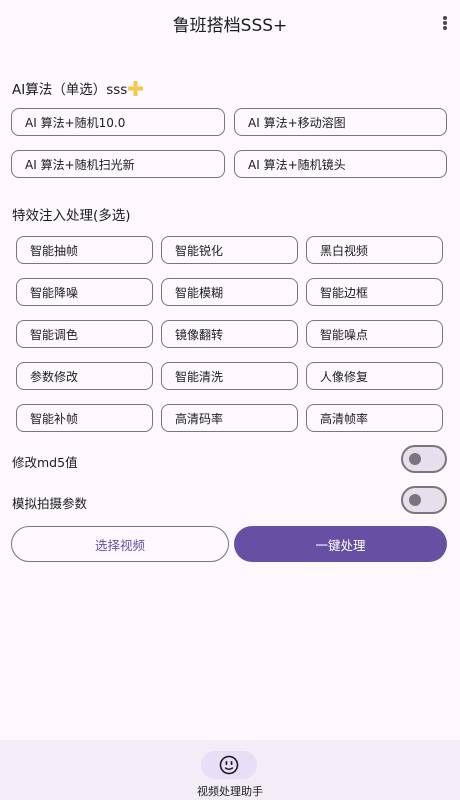  What do you see at coordinates (70, 90) in the screenshot?
I see `ai-section-label: AI算法（单选）sss` at bounding box center [70, 90].